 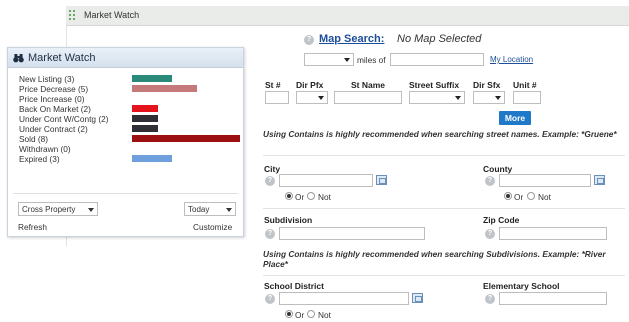 What do you see at coordinates (489, 97) in the screenshot?
I see `dir-sfx-select` at bounding box center [489, 97].